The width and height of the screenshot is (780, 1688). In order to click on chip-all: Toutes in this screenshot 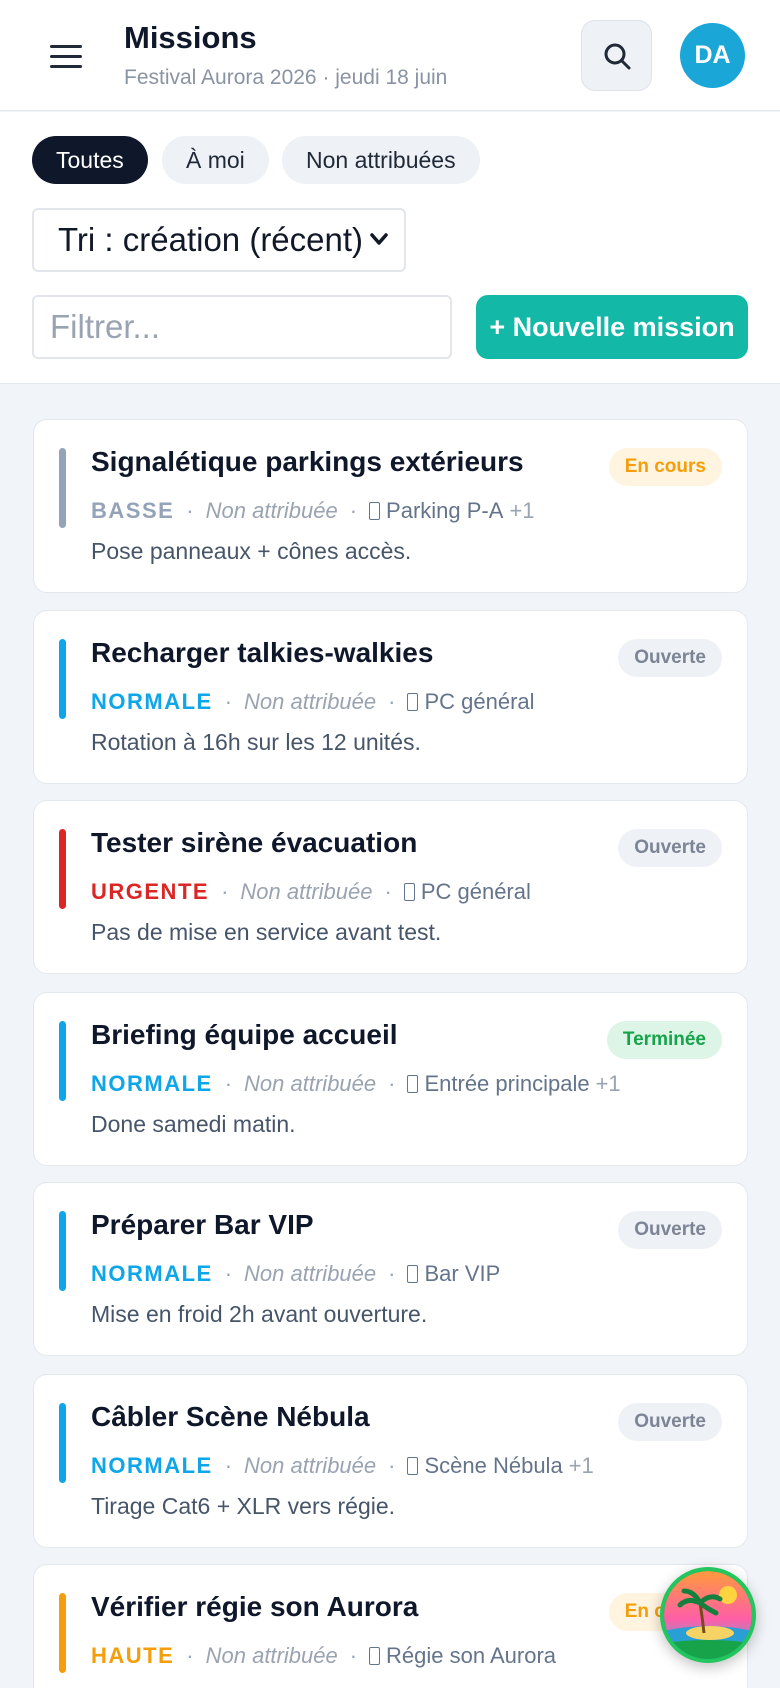, I will do `click(90, 160)`.